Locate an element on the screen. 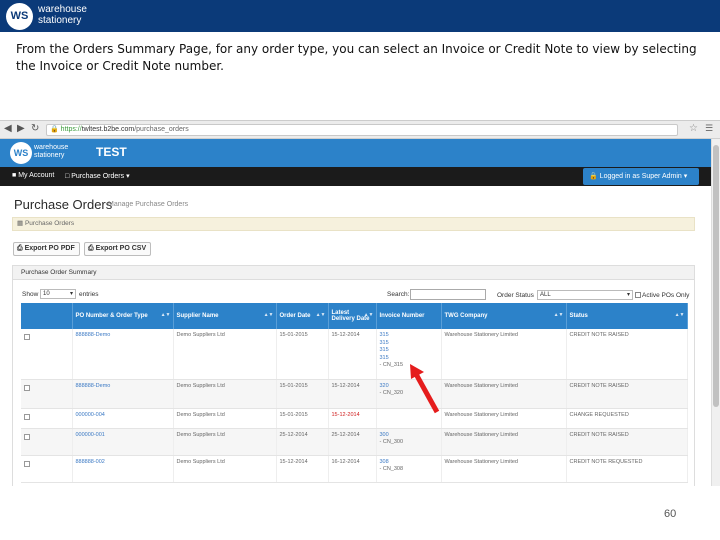  forward-icon: ▶ is located at coordinates (21, 128).